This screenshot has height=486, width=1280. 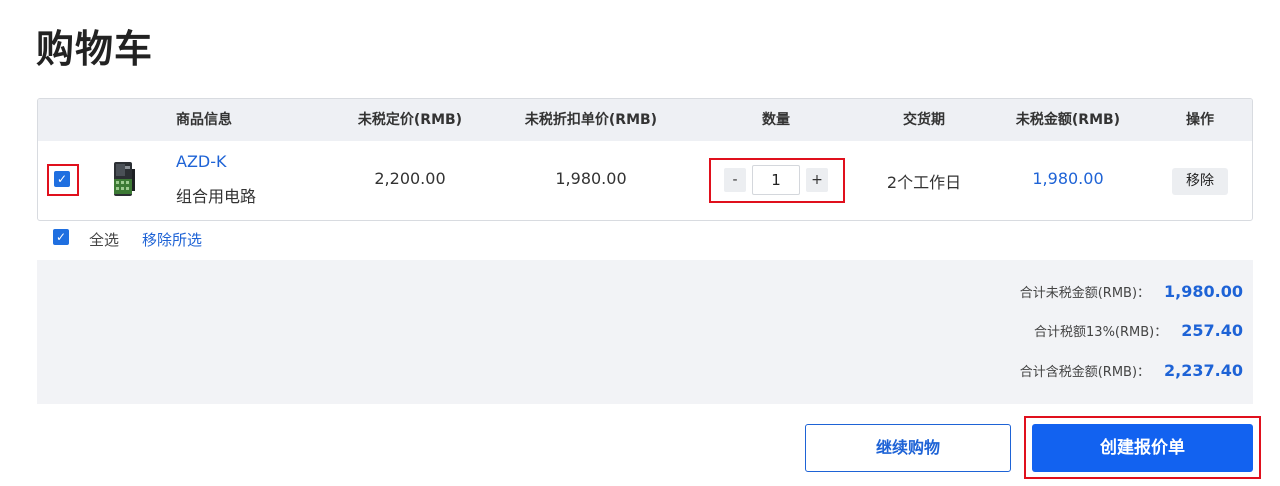 I want to click on remove-button: 移除, so click(x=1200, y=181).